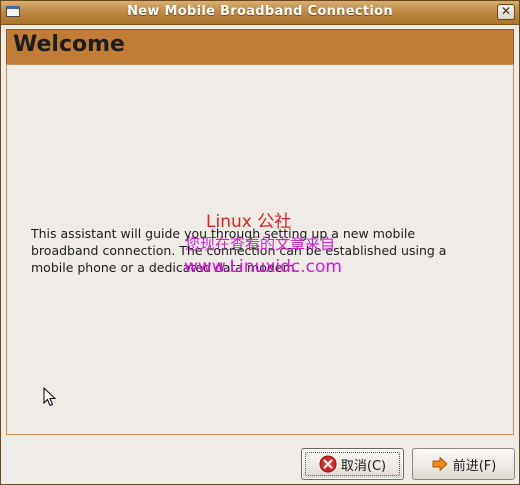 This screenshot has height=485, width=520. What do you see at coordinates (69, 44) in the screenshot?
I see `page-title: Welcome` at bounding box center [69, 44].